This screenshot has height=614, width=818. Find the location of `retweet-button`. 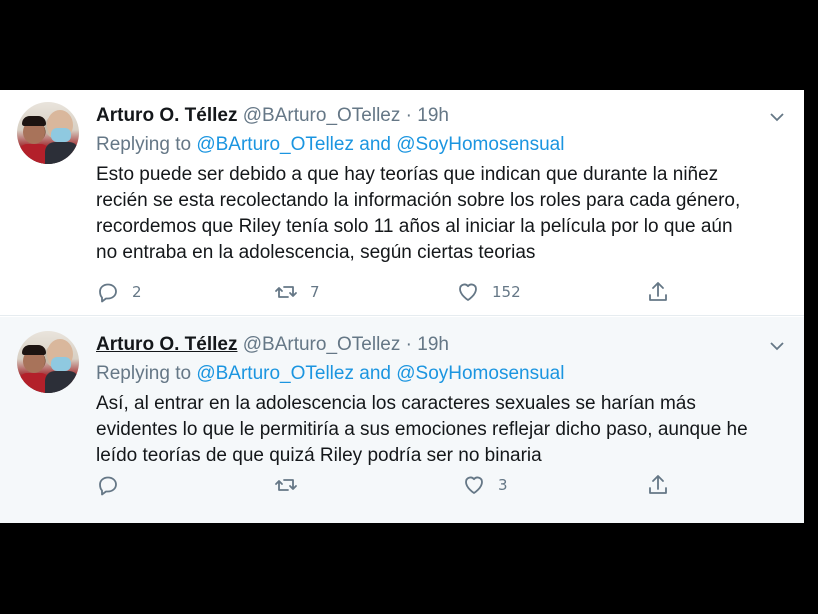

retweet-button is located at coordinates (292, 485).